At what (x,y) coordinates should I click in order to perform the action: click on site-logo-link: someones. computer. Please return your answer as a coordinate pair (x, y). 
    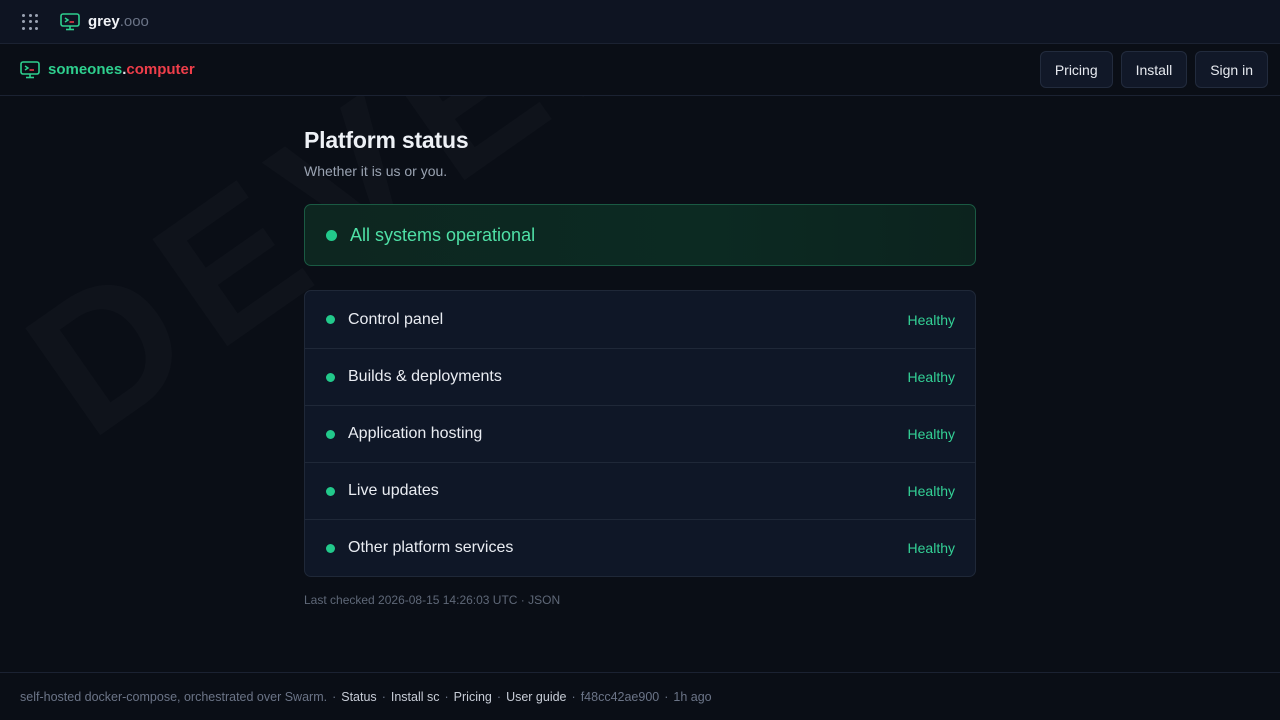
    Looking at the image, I should click on (107, 69).